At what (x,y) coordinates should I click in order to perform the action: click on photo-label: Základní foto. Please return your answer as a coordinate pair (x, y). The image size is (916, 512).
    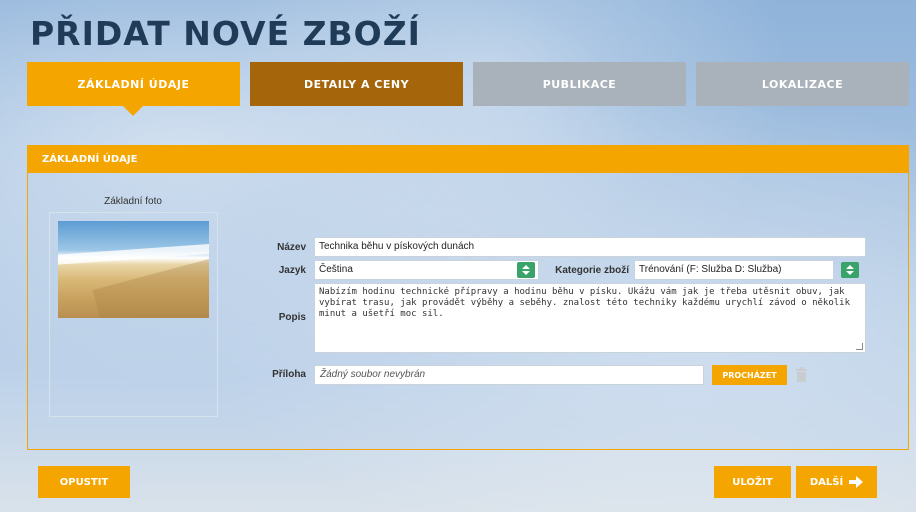
    Looking at the image, I should click on (133, 201).